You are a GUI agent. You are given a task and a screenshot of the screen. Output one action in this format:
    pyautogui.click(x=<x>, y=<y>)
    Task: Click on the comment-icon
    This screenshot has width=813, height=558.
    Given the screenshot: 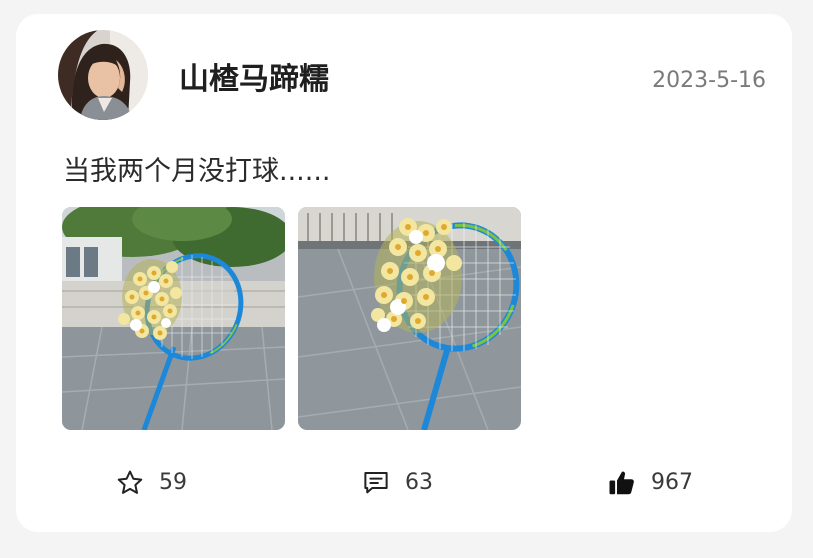 What is the action you would take?
    pyautogui.click(x=376, y=483)
    